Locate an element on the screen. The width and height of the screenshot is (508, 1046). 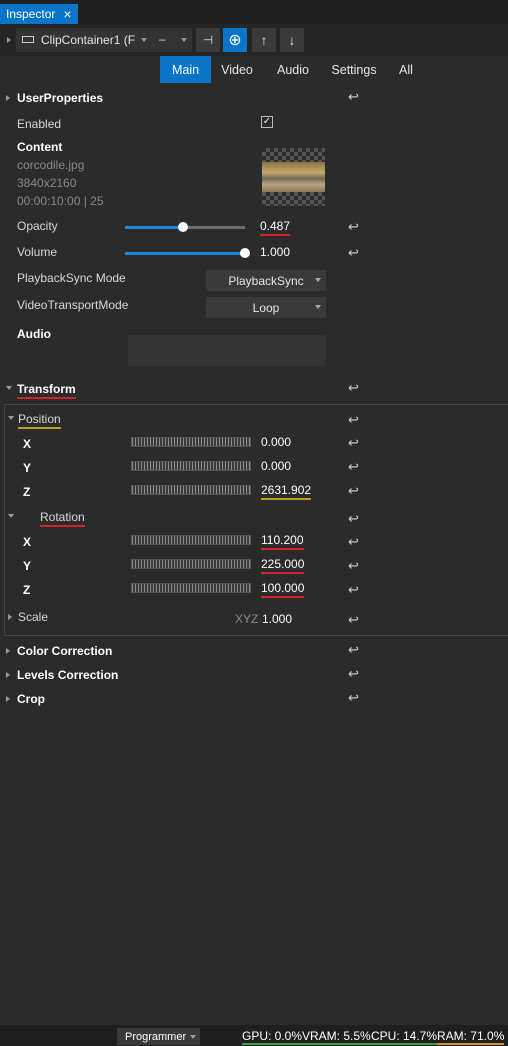
mode-dropdown: Programmer is located at coordinates (158, 1036).